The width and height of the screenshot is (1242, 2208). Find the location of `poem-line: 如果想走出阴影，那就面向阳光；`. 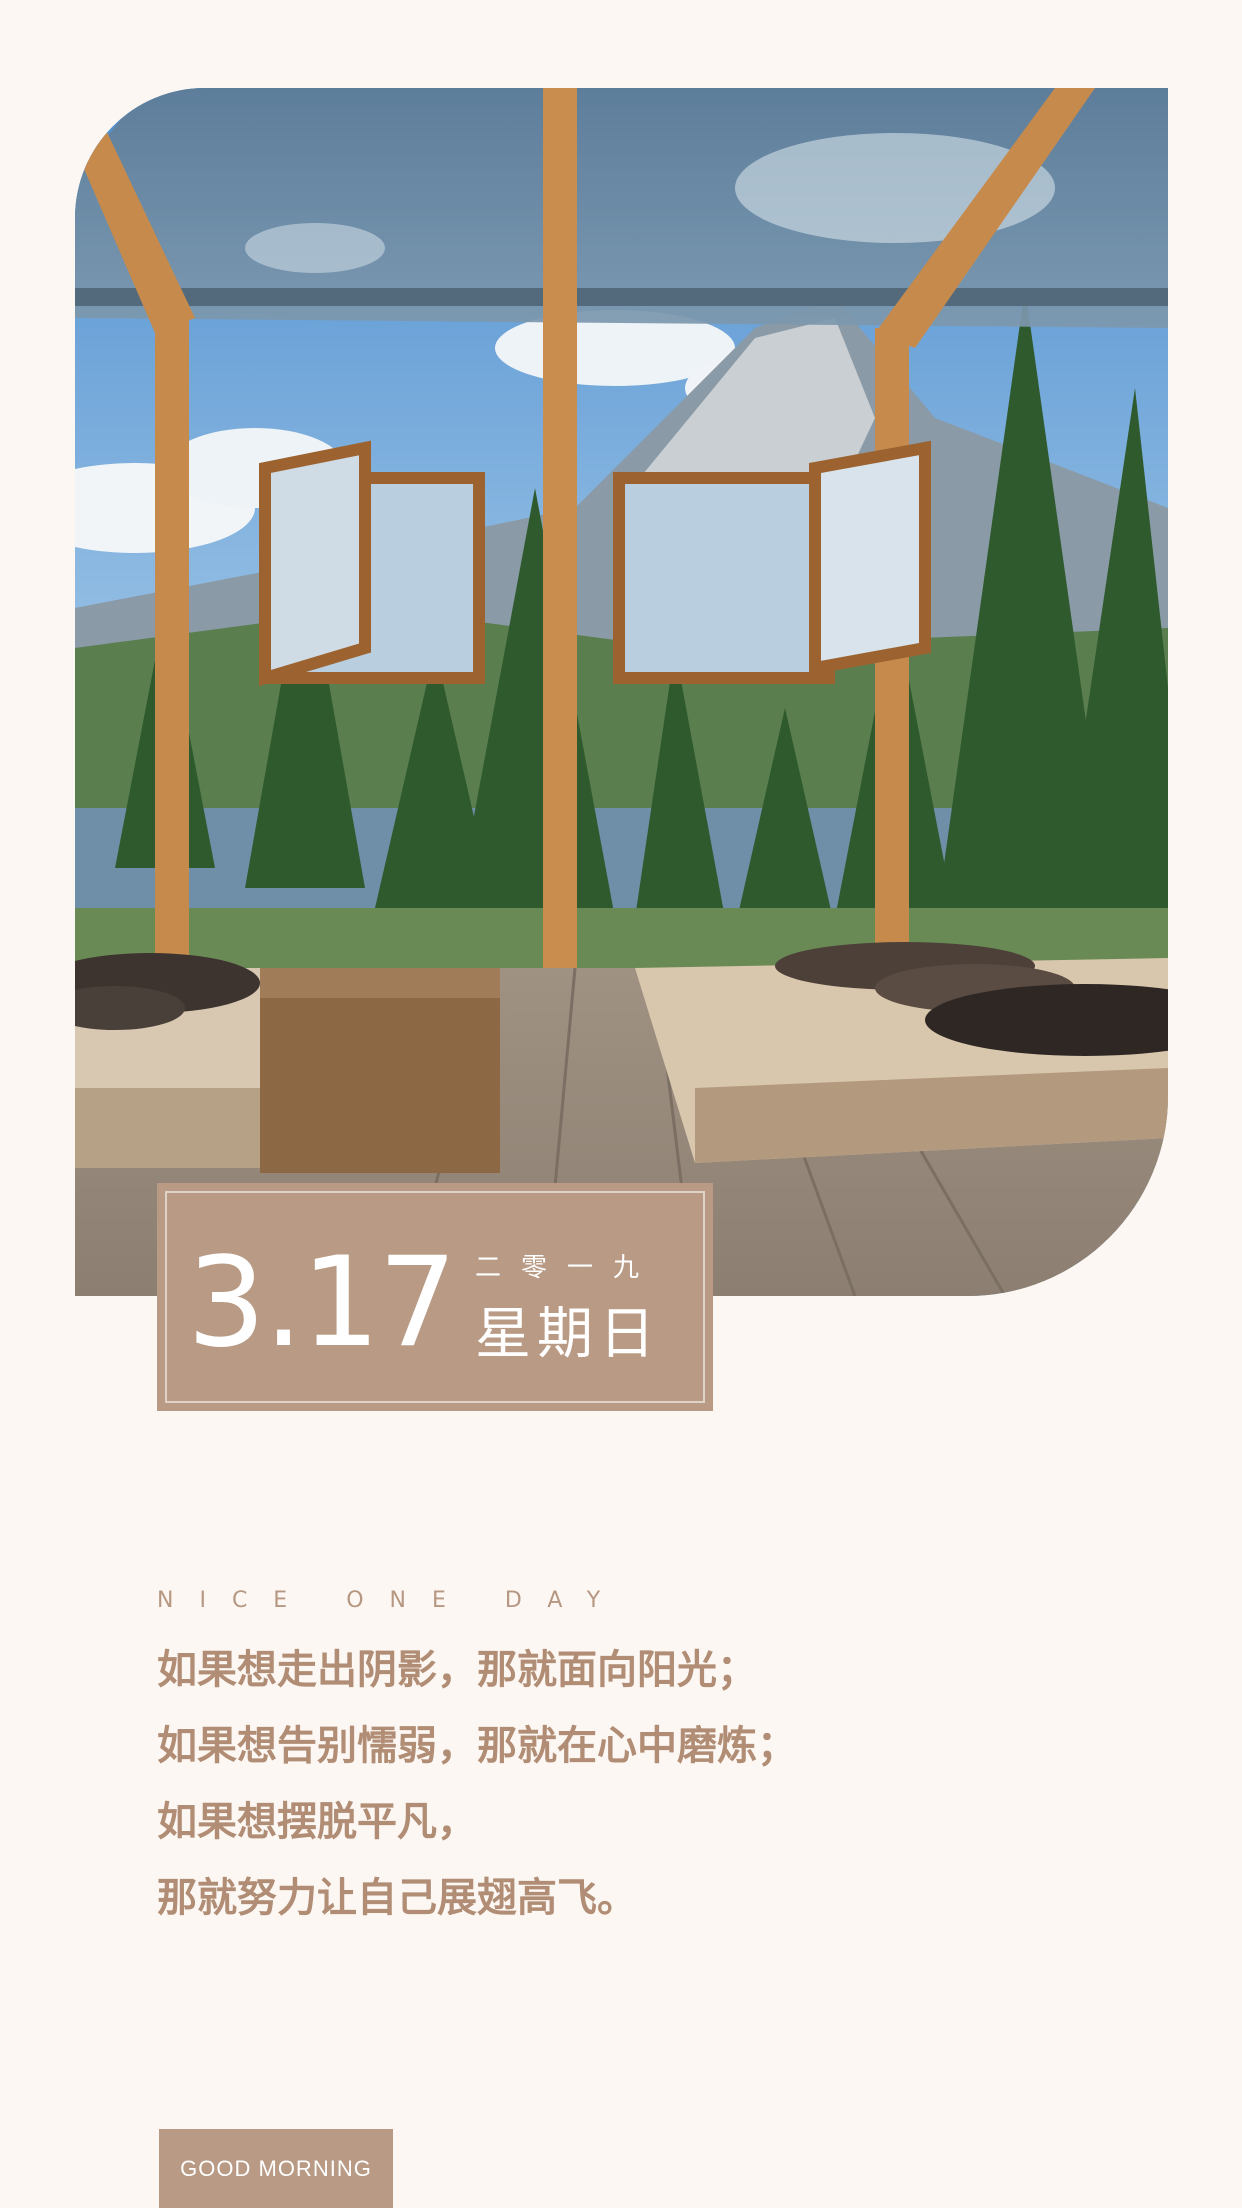

poem-line: 如果想走出阴影，那就面向阳光； is located at coordinates (457, 1670).